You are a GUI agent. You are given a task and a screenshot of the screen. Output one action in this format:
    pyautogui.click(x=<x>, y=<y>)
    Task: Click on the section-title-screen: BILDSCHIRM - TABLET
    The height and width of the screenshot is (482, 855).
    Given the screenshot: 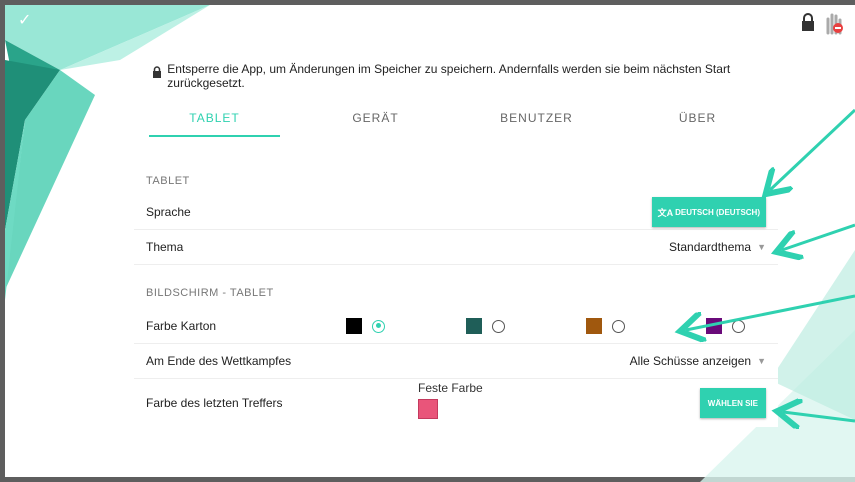 What is the action you would take?
    pyautogui.click(x=210, y=293)
    